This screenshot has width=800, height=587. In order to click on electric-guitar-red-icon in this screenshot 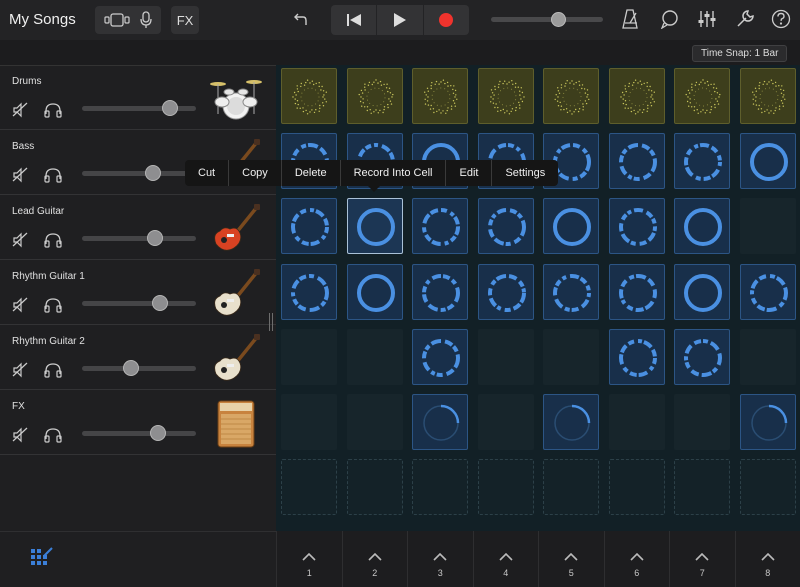, I will do `click(236, 229)`.